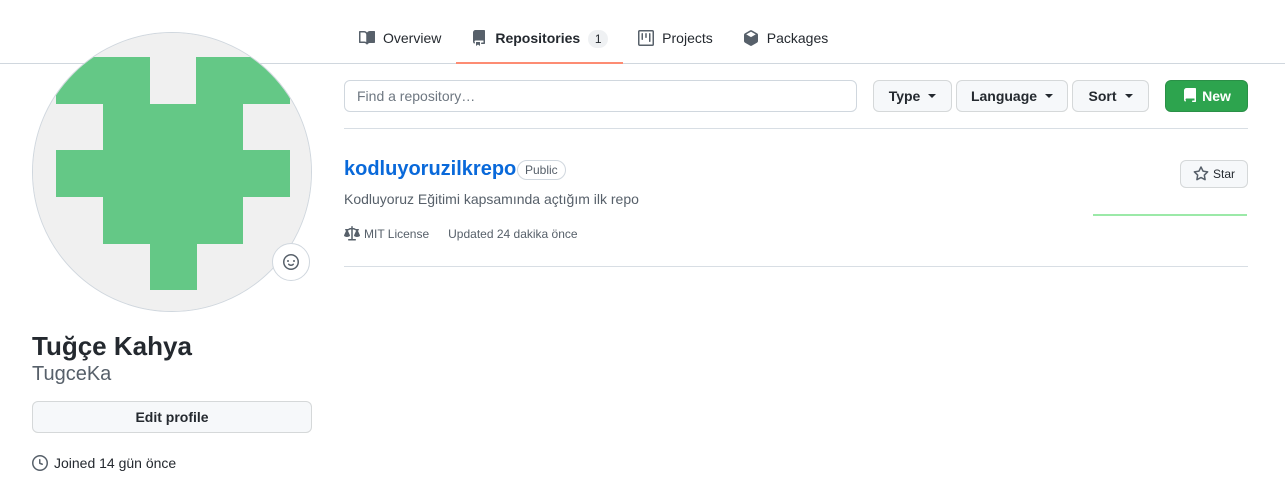 Image resolution: width=1285 pixels, height=481 pixels. I want to click on updated-label: Updated 24 dakika önce, so click(513, 234).